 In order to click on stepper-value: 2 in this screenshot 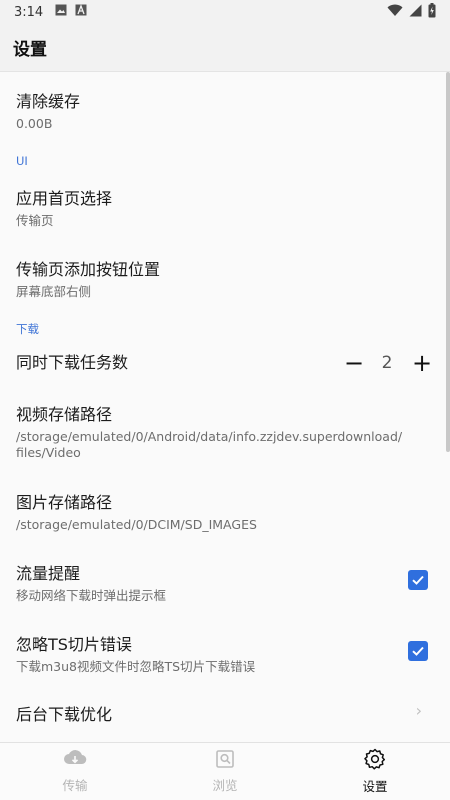, I will do `click(387, 363)`.